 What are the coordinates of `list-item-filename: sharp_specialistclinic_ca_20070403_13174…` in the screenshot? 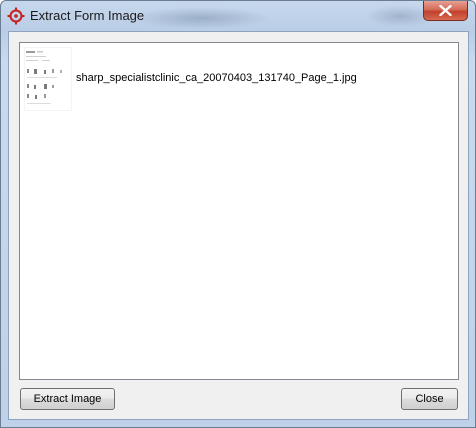 It's located at (216, 78).